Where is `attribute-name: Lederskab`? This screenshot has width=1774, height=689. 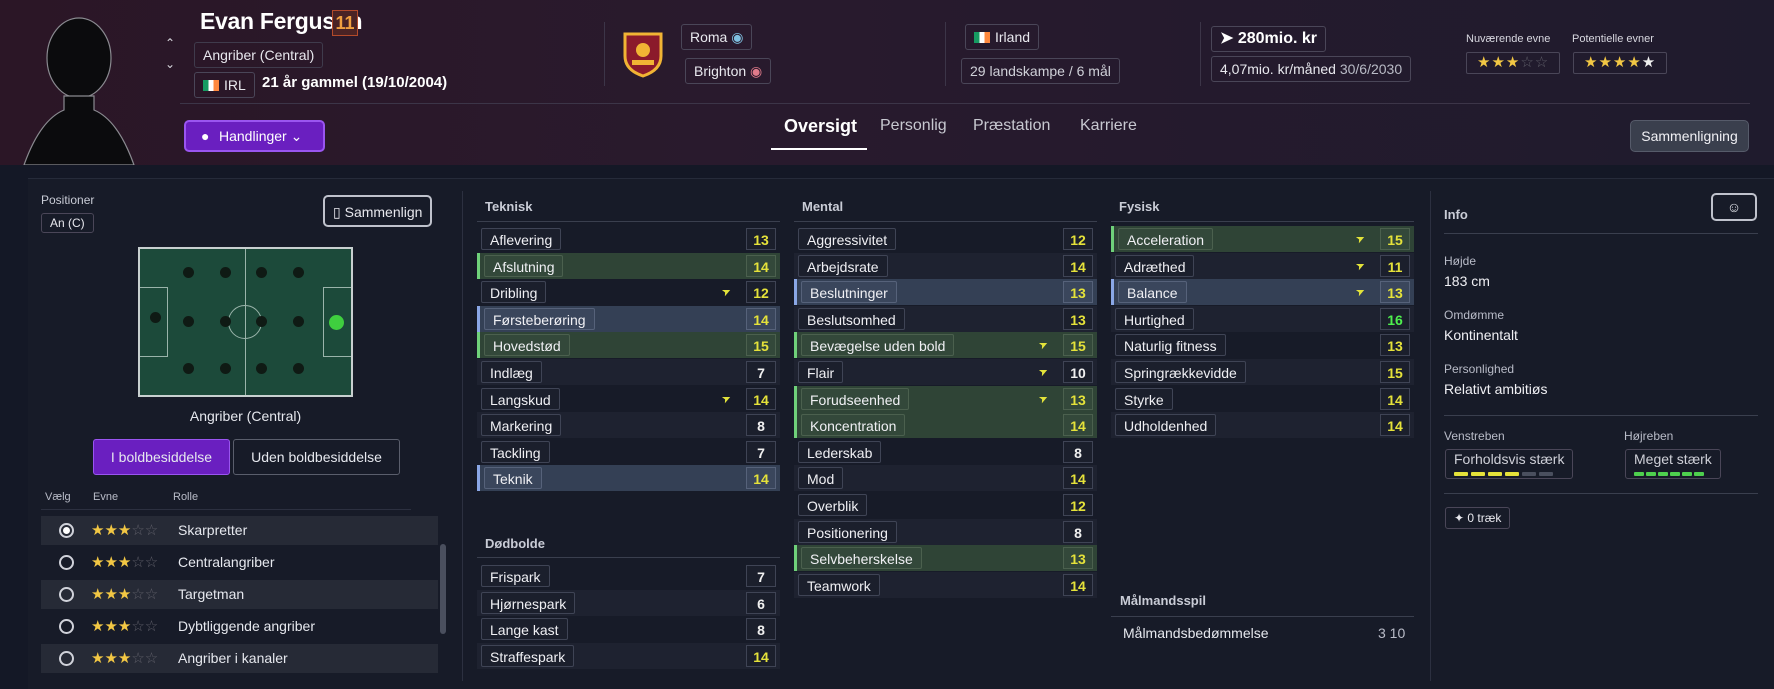
attribute-name: Lederskab is located at coordinates (840, 451).